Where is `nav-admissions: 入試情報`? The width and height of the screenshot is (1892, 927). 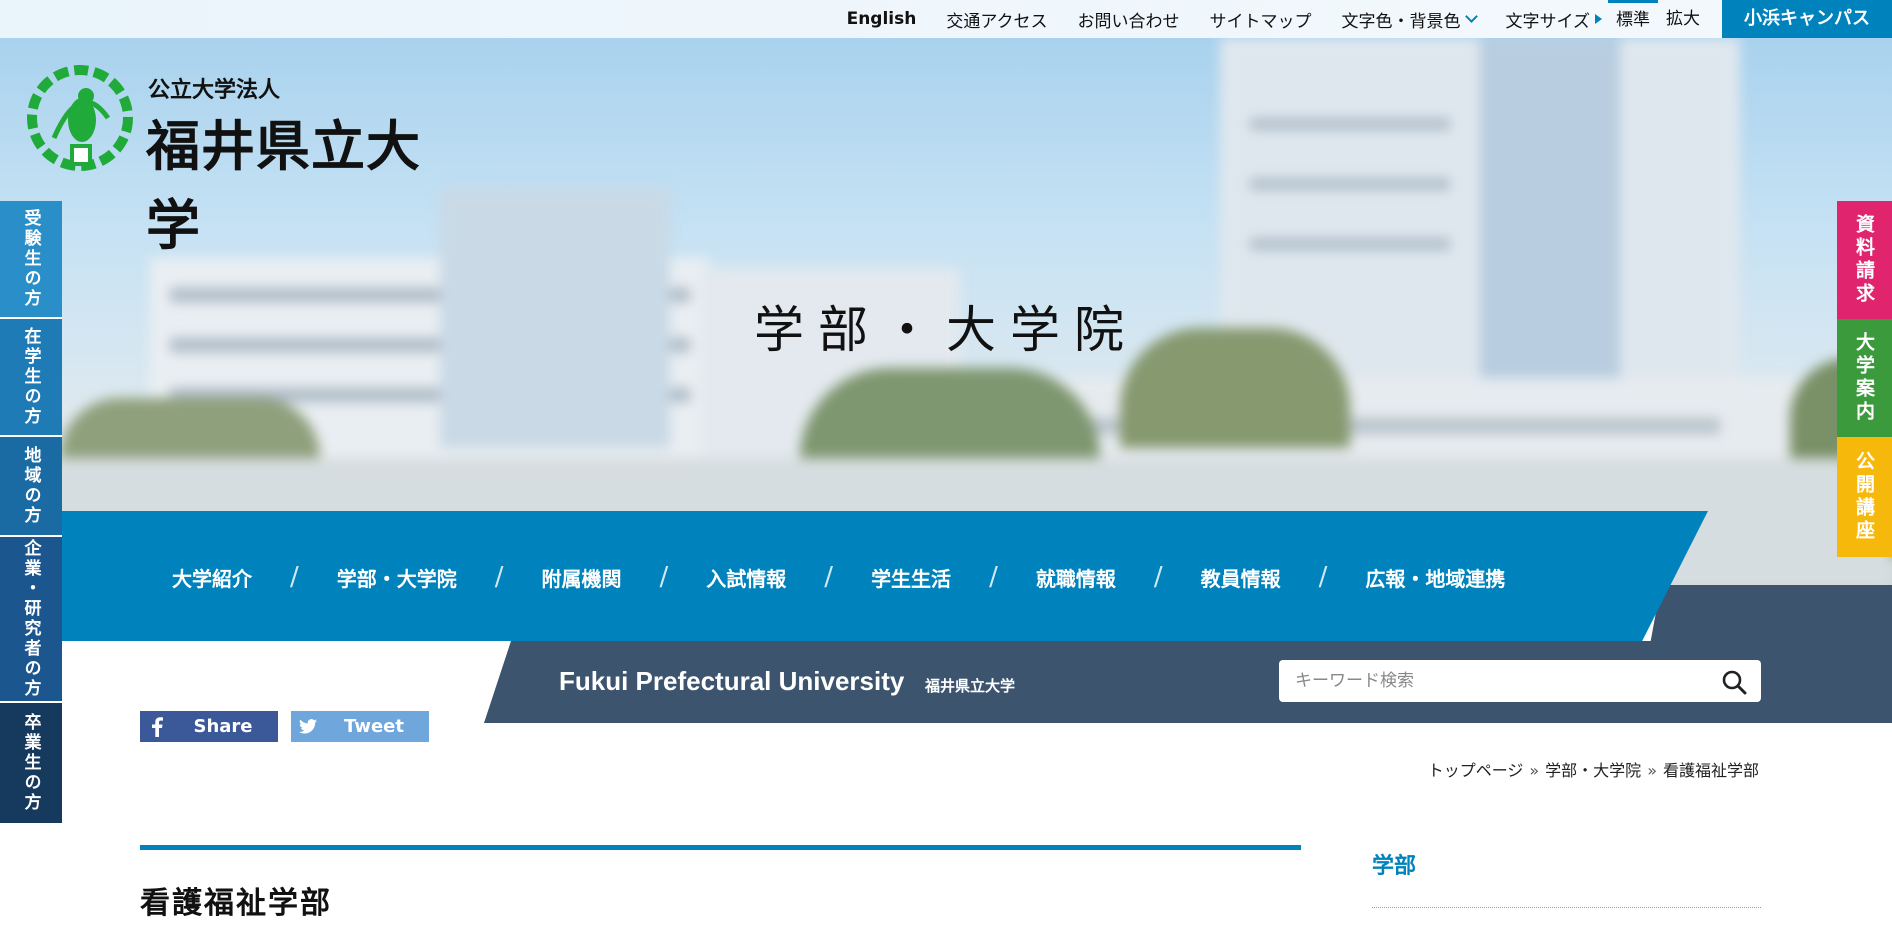
nav-admissions: 入試情報 is located at coordinates (746, 577).